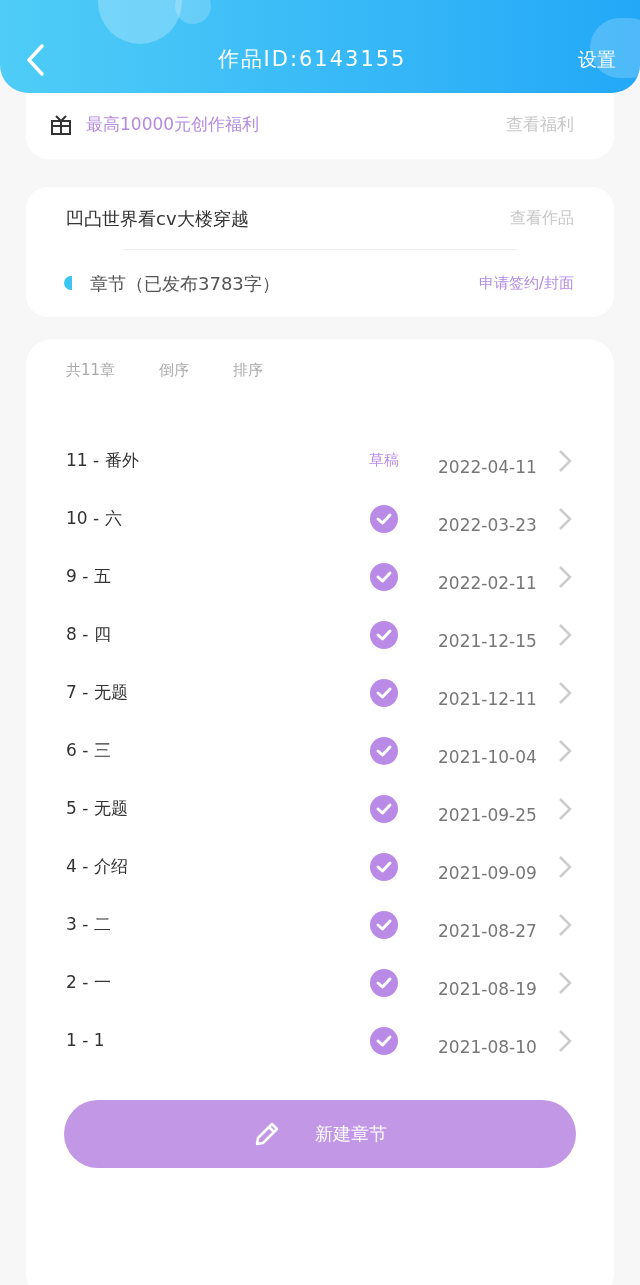 The width and height of the screenshot is (640, 1285). What do you see at coordinates (488, 989) in the screenshot?
I see `chapter-date: 2021-08-19` at bounding box center [488, 989].